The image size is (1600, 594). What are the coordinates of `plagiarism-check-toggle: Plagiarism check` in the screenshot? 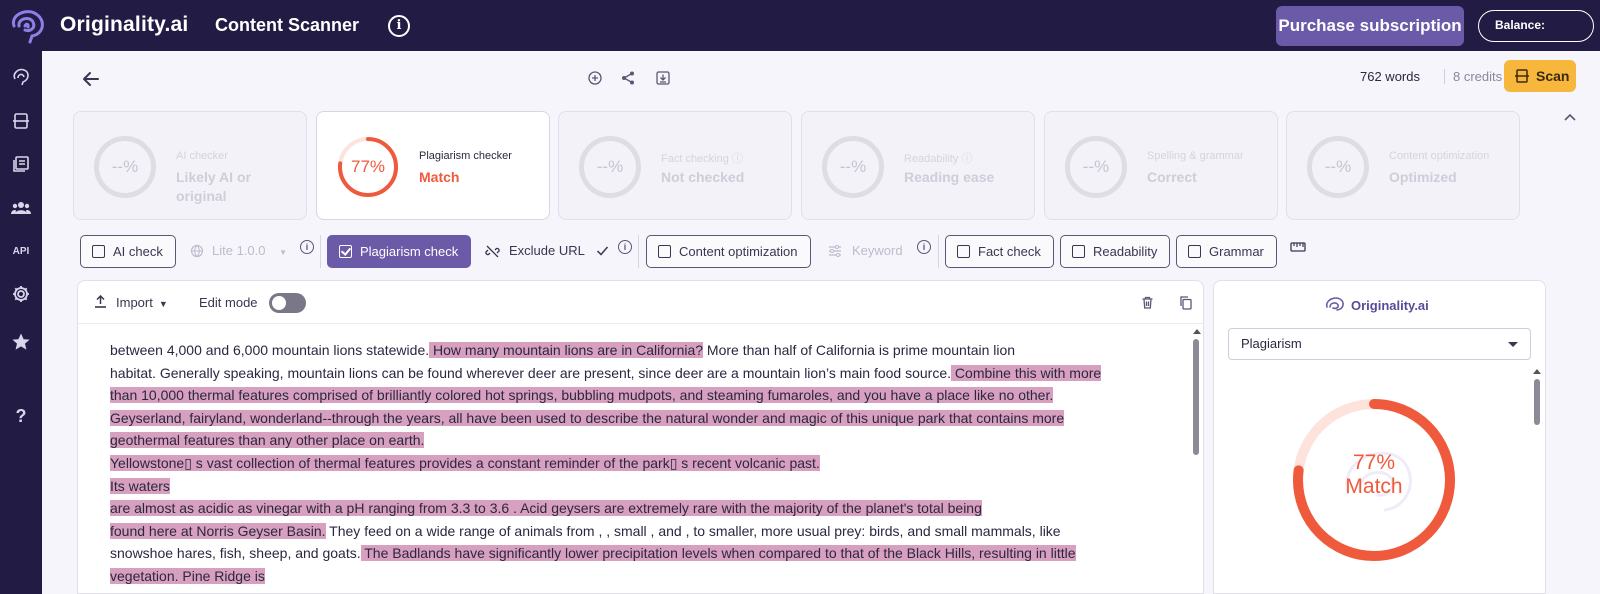 It's located at (399, 251).